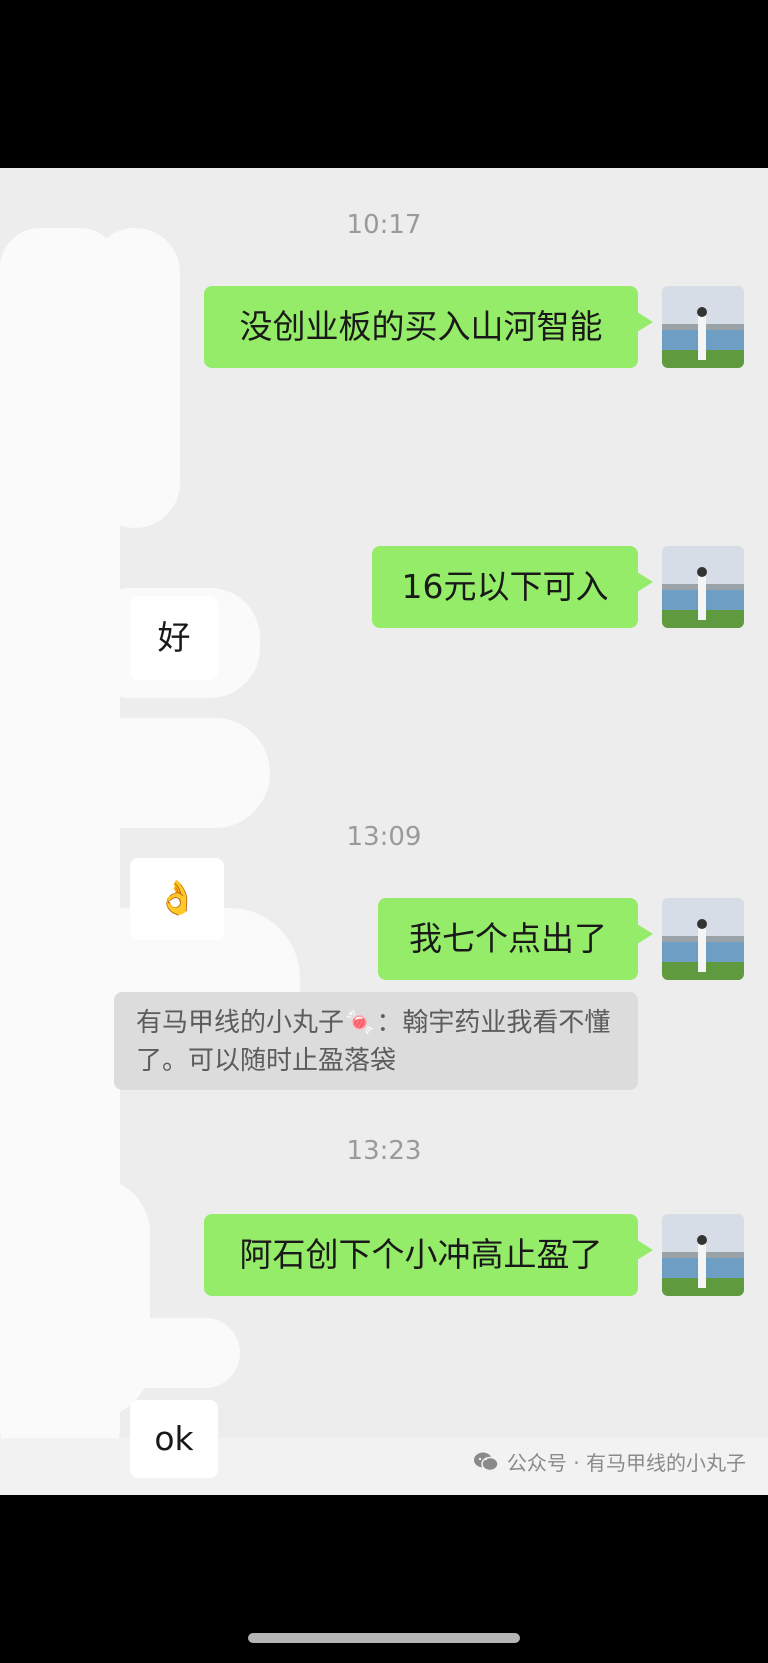  What do you see at coordinates (266, 1061) in the screenshot?
I see `quote-line: 了。可以随时止盈落袋` at bounding box center [266, 1061].